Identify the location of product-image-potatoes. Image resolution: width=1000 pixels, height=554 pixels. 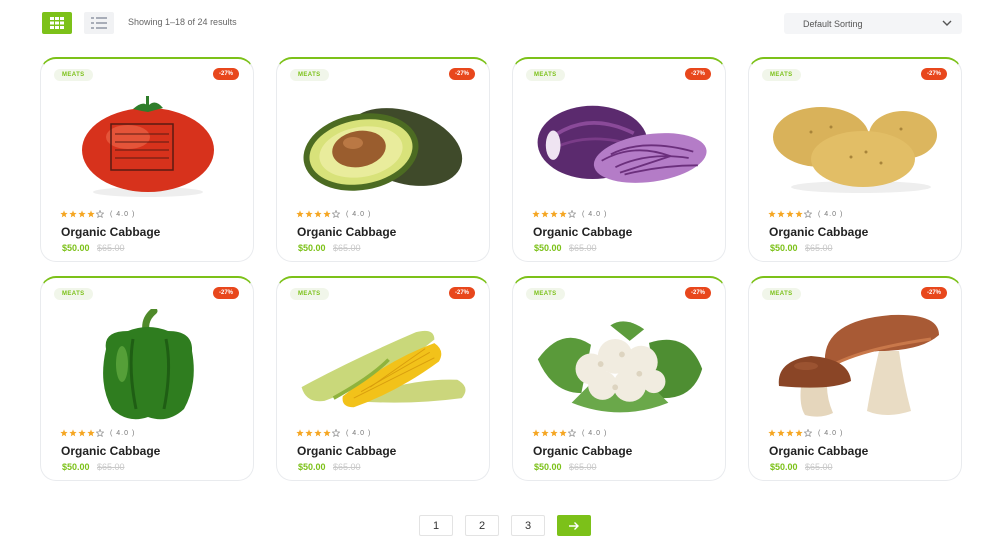
(856, 147).